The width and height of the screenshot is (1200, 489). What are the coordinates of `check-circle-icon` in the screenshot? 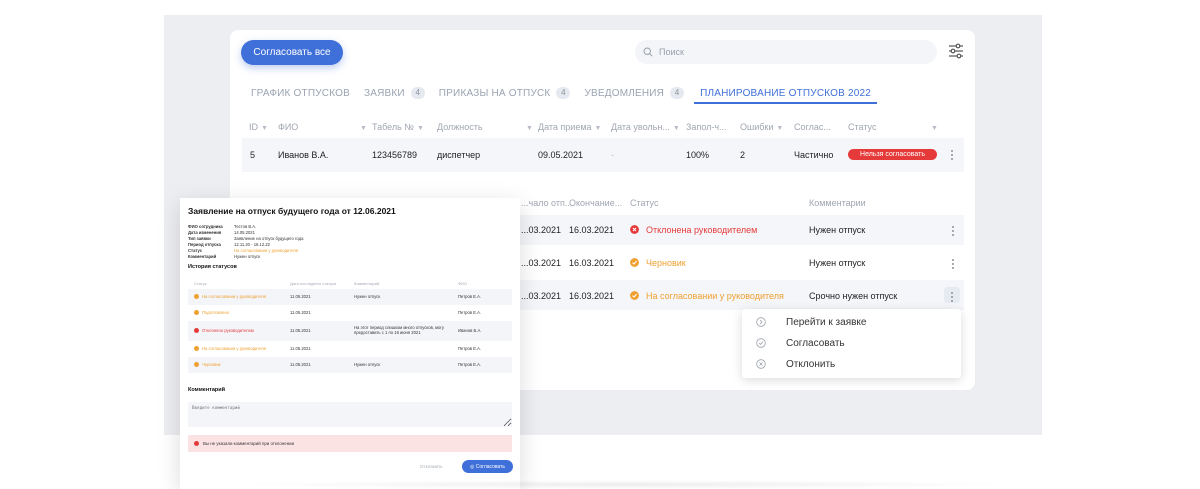 It's located at (761, 343).